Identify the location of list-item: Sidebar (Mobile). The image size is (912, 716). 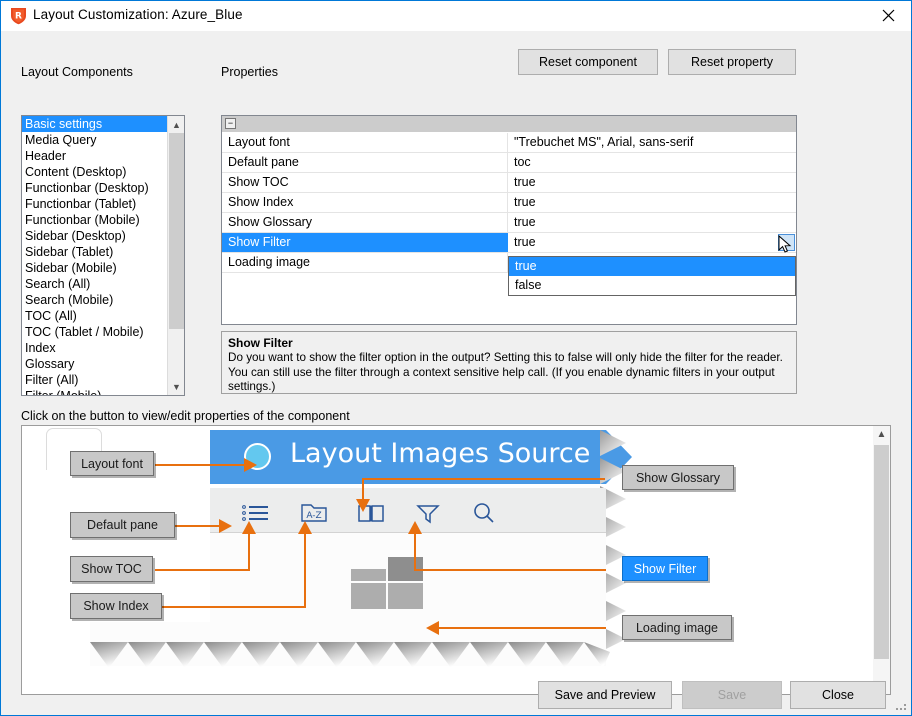
(94, 268).